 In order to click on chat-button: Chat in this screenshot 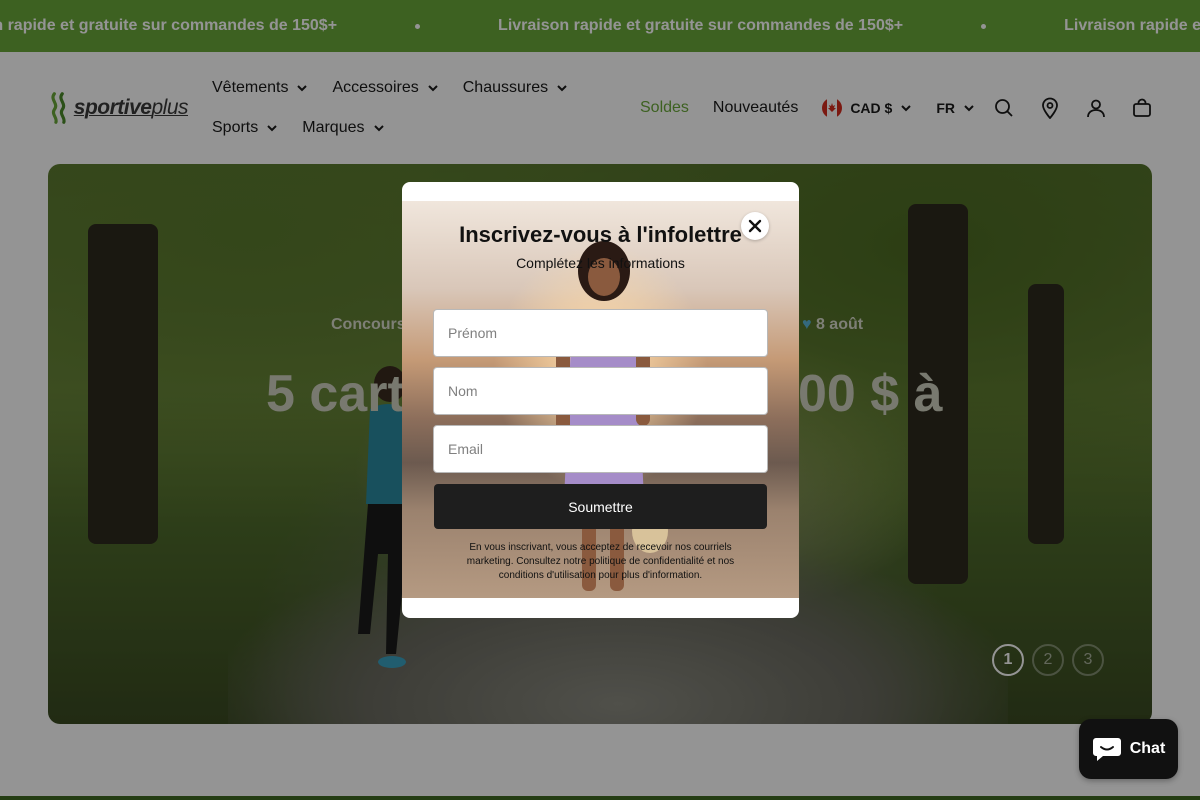, I will do `click(1128, 749)`.